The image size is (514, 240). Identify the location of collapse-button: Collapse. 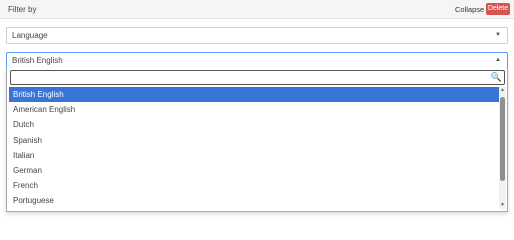
(469, 9).